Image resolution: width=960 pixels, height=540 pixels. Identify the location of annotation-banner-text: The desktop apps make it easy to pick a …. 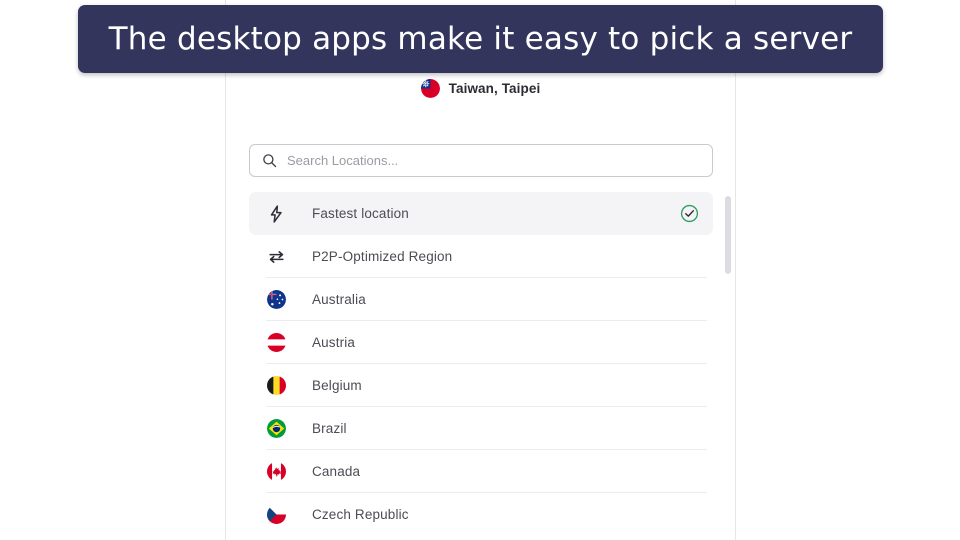
(480, 39).